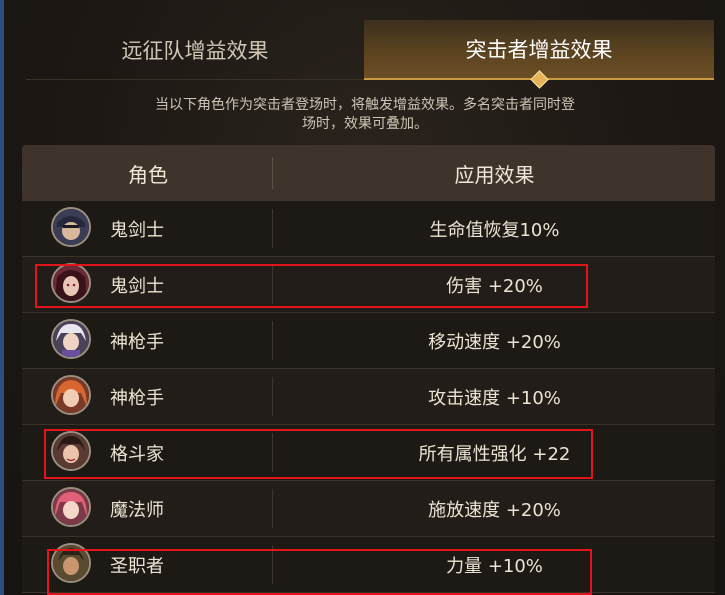  What do you see at coordinates (368, 229) in the screenshot?
I see `table-row: 鬼剑士 生命值恢复10%` at bounding box center [368, 229].